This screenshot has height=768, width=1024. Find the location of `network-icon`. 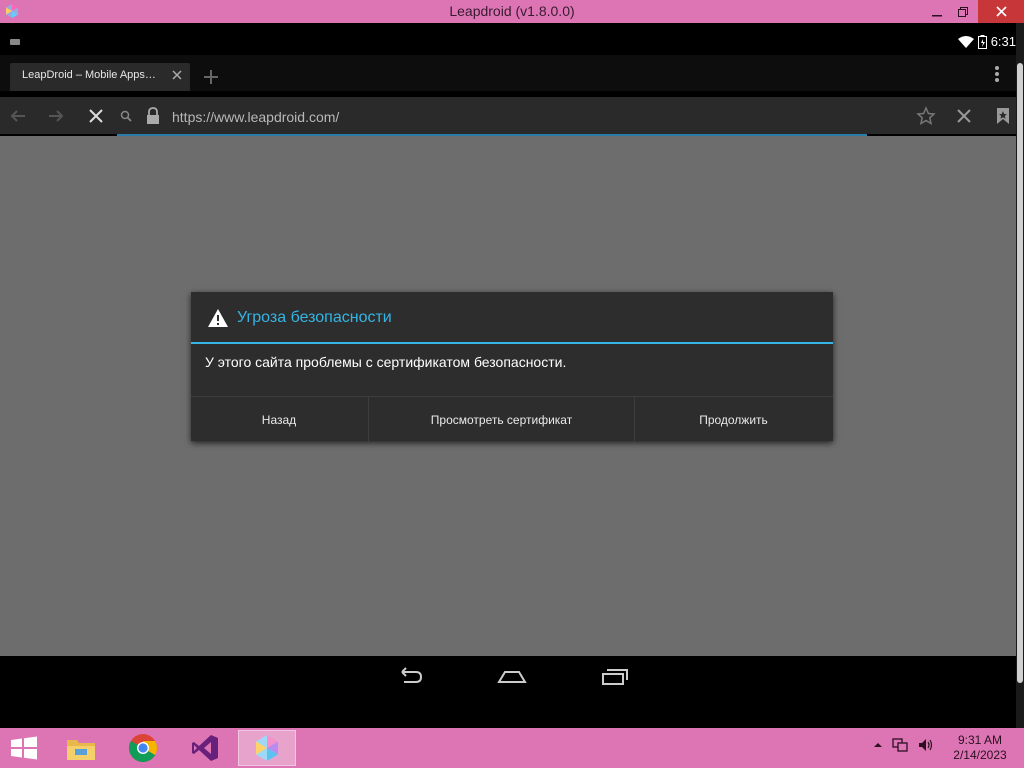

network-icon is located at coordinates (900, 745).